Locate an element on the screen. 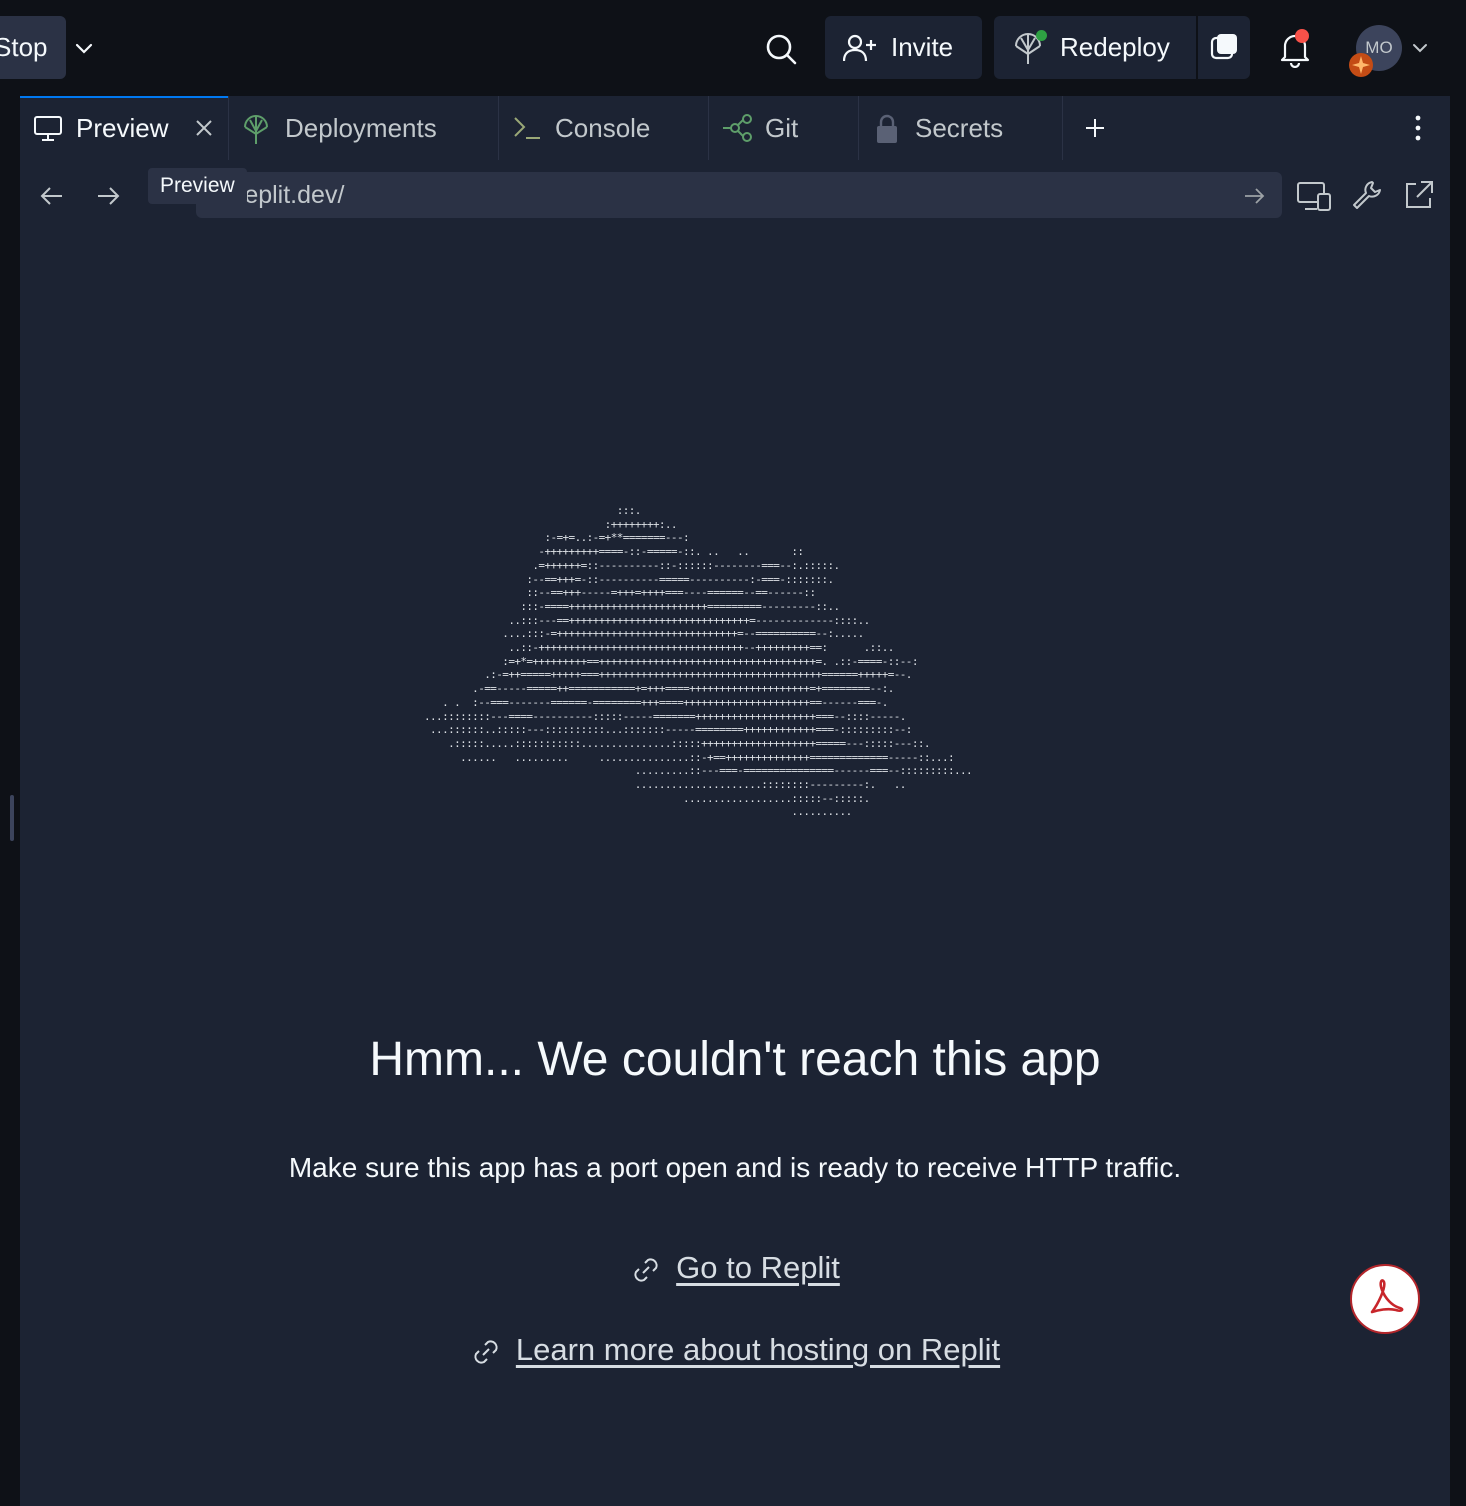  invite-button: Invite is located at coordinates (903, 47).